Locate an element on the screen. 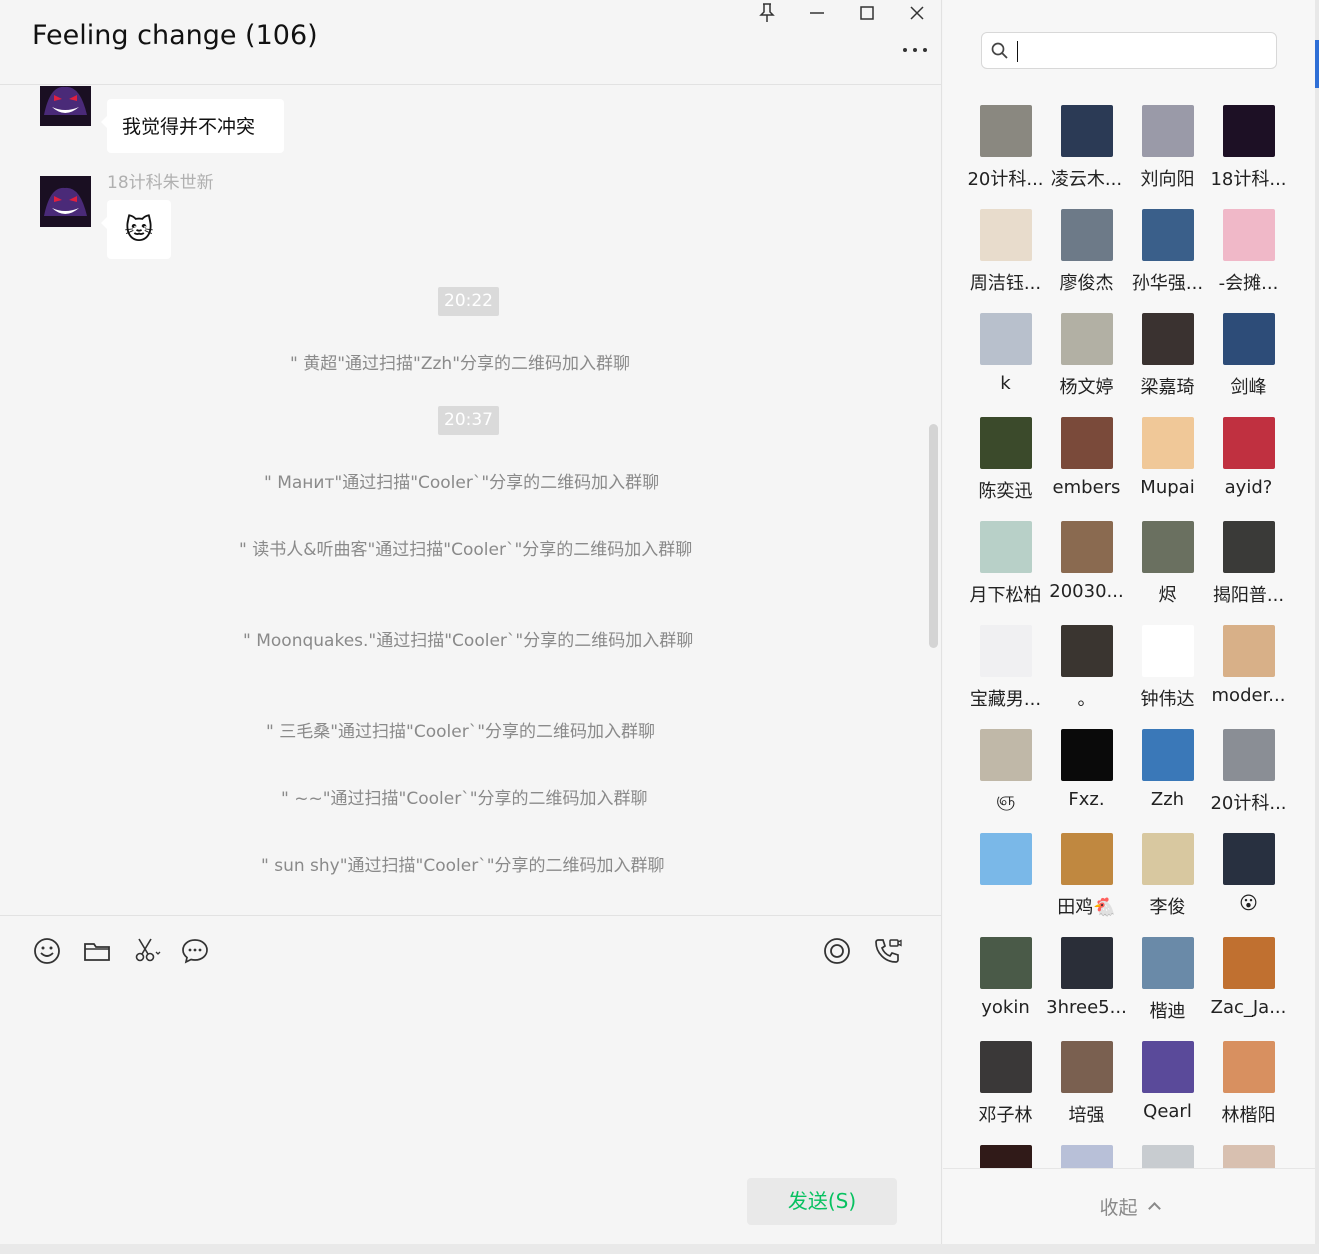  member-item: 邓子林 is located at coordinates (1005, 1084).